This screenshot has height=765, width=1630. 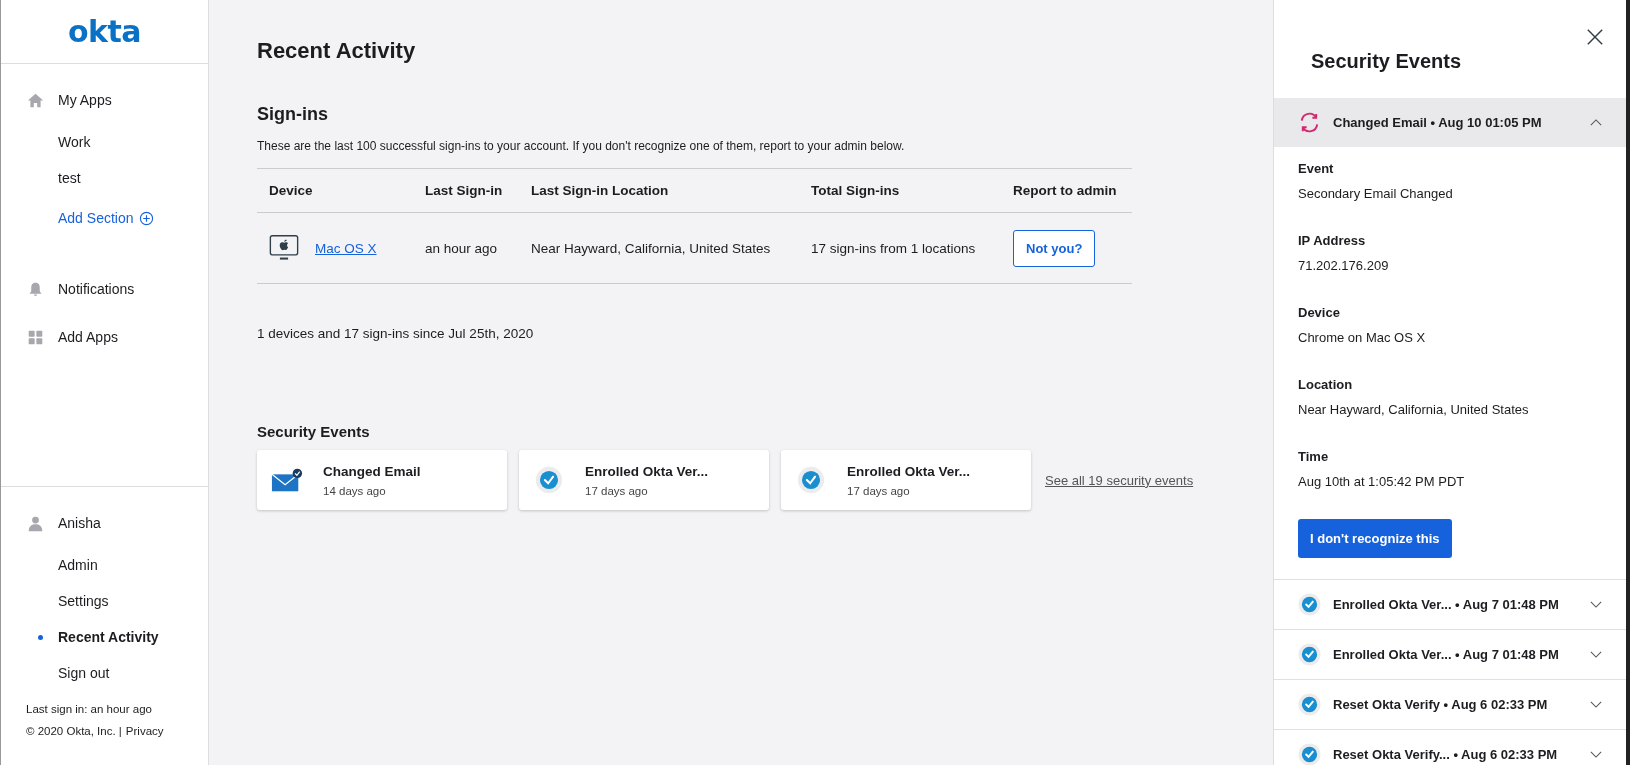 What do you see at coordinates (1375, 538) in the screenshot?
I see `dont-recognize-button: I don't recognize this` at bounding box center [1375, 538].